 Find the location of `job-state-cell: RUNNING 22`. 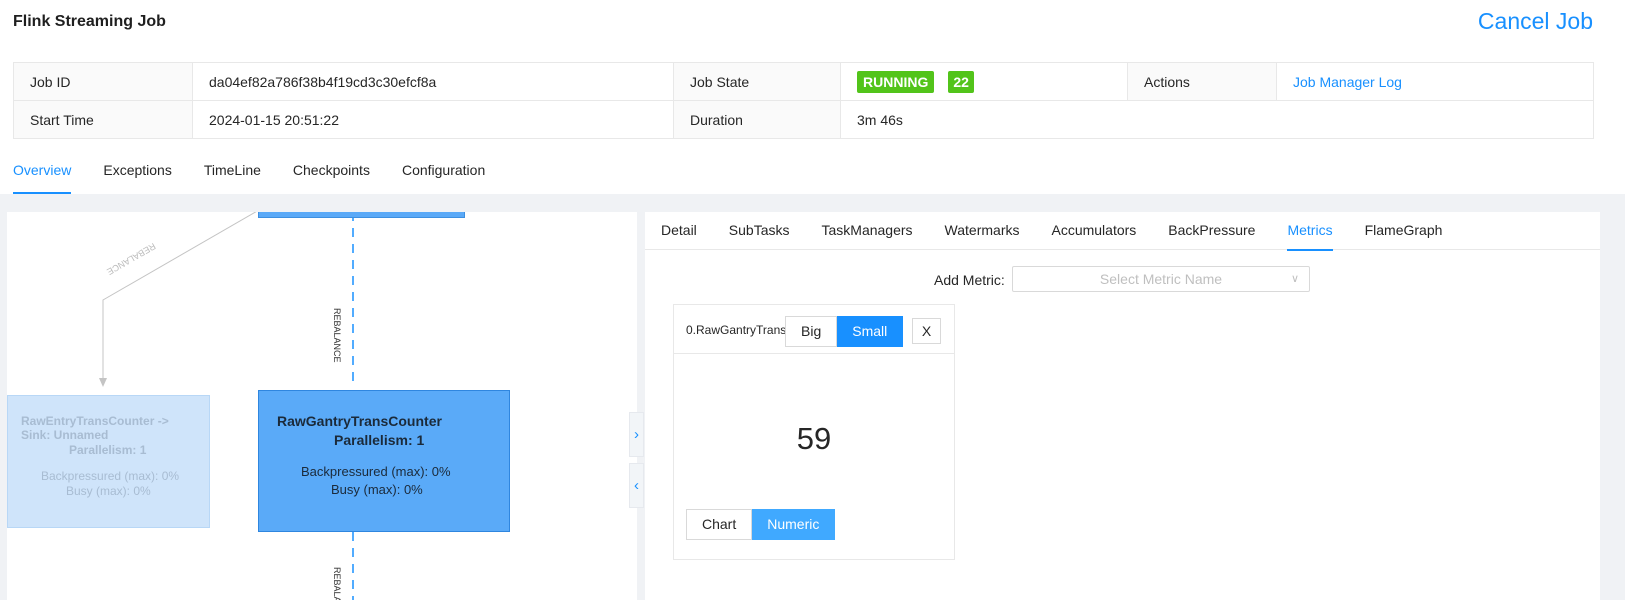

job-state-cell: RUNNING 22 is located at coordinates (984, 81).